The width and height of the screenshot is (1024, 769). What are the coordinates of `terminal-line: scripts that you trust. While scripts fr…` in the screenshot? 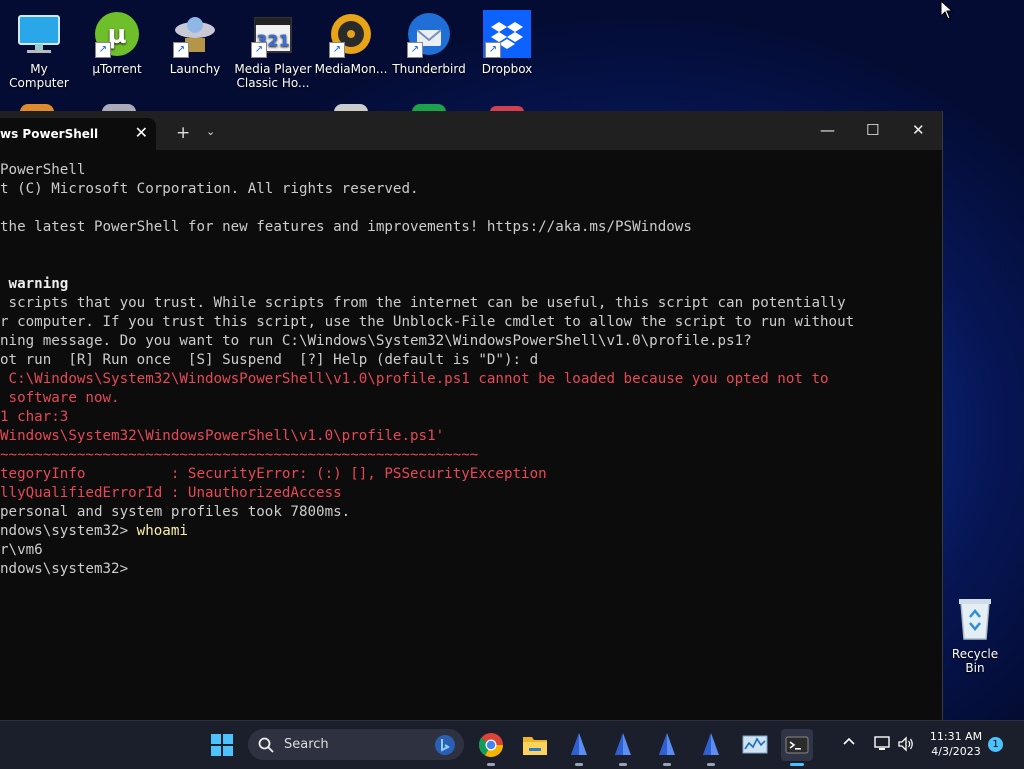 It's located at (471, 303).